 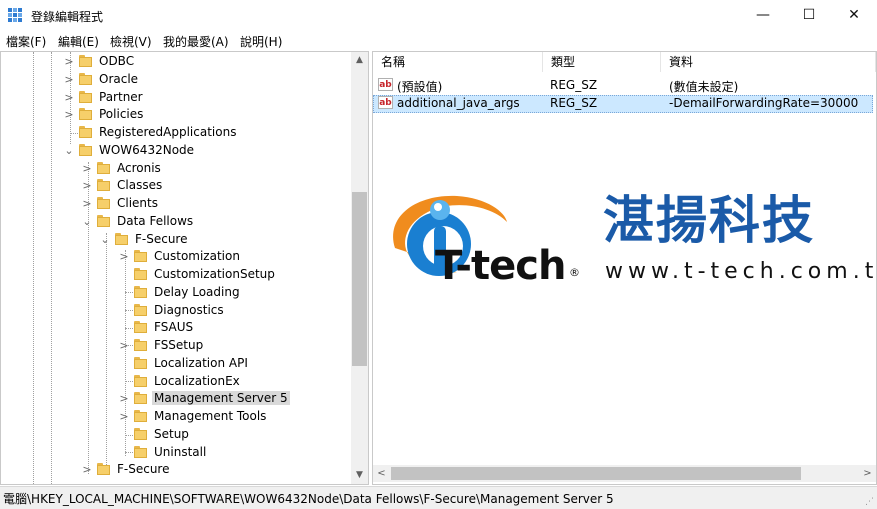 What do you see at coordinates (197, 256) in the screenshot?
I see `tree-item-label: Customization` at bounding box center [197, 256].